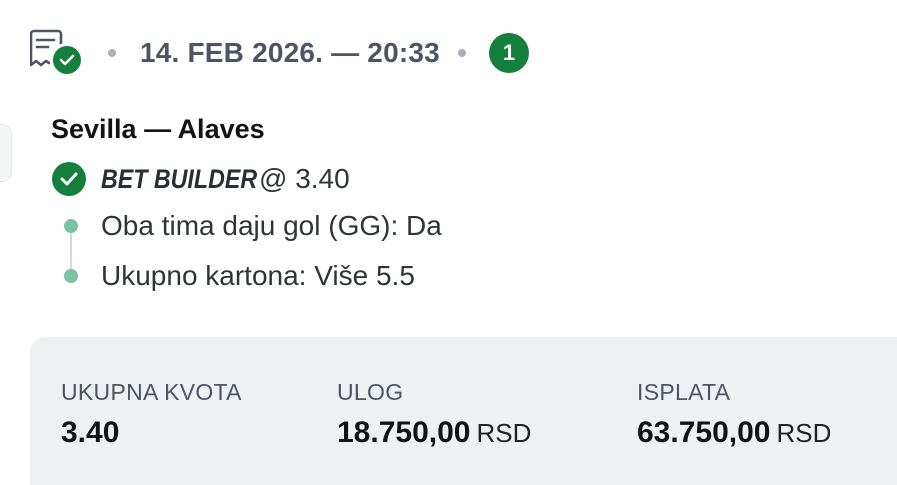 This screenshot has width=897, height=485. What do you see at coordinates (370, 392) in the screenshot?
I see `stake-label: ULOG` at bounding box center [370, 392].